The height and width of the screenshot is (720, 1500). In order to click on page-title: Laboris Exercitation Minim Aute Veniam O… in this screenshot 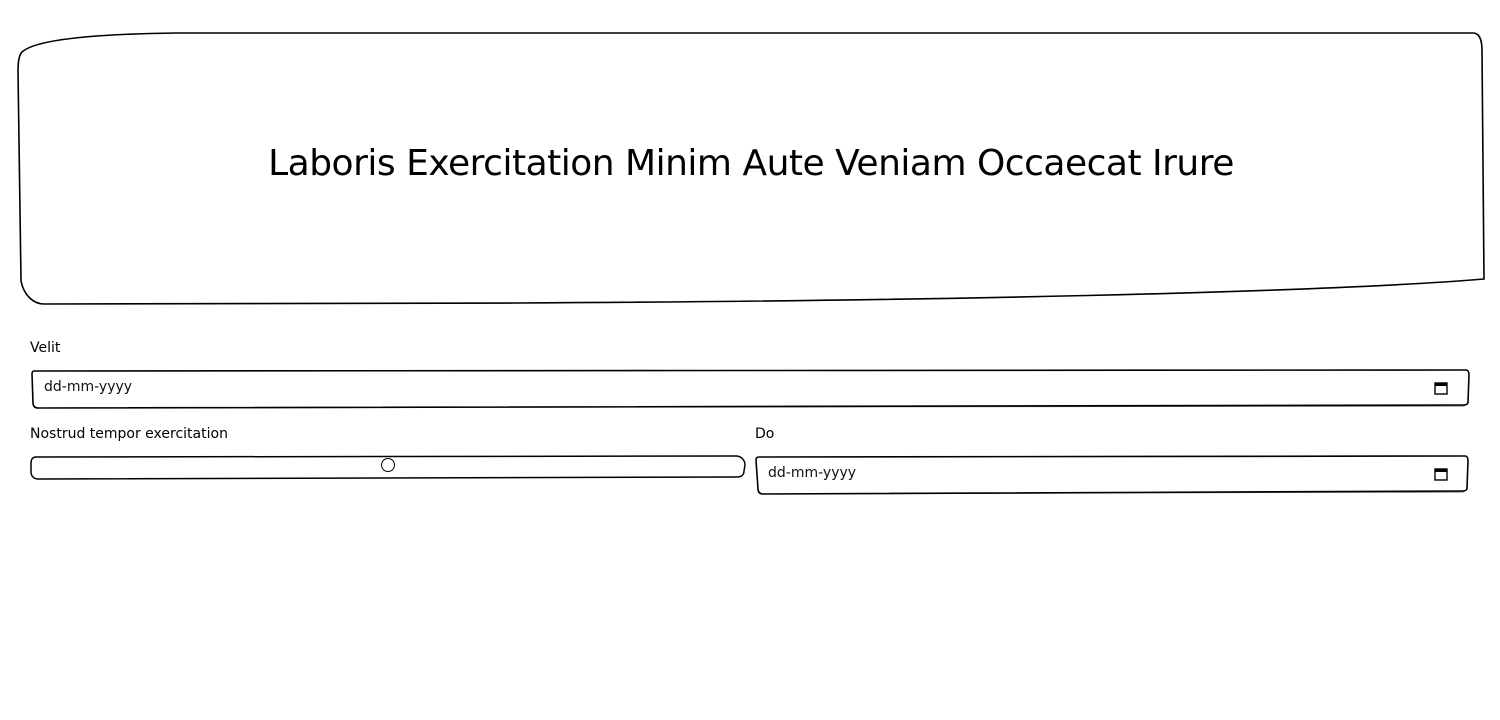, I will do `click(751, 163)`.